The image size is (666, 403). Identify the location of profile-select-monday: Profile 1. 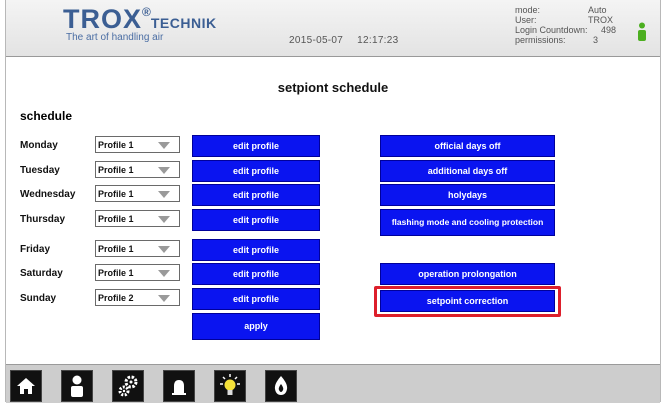
(137, 144).